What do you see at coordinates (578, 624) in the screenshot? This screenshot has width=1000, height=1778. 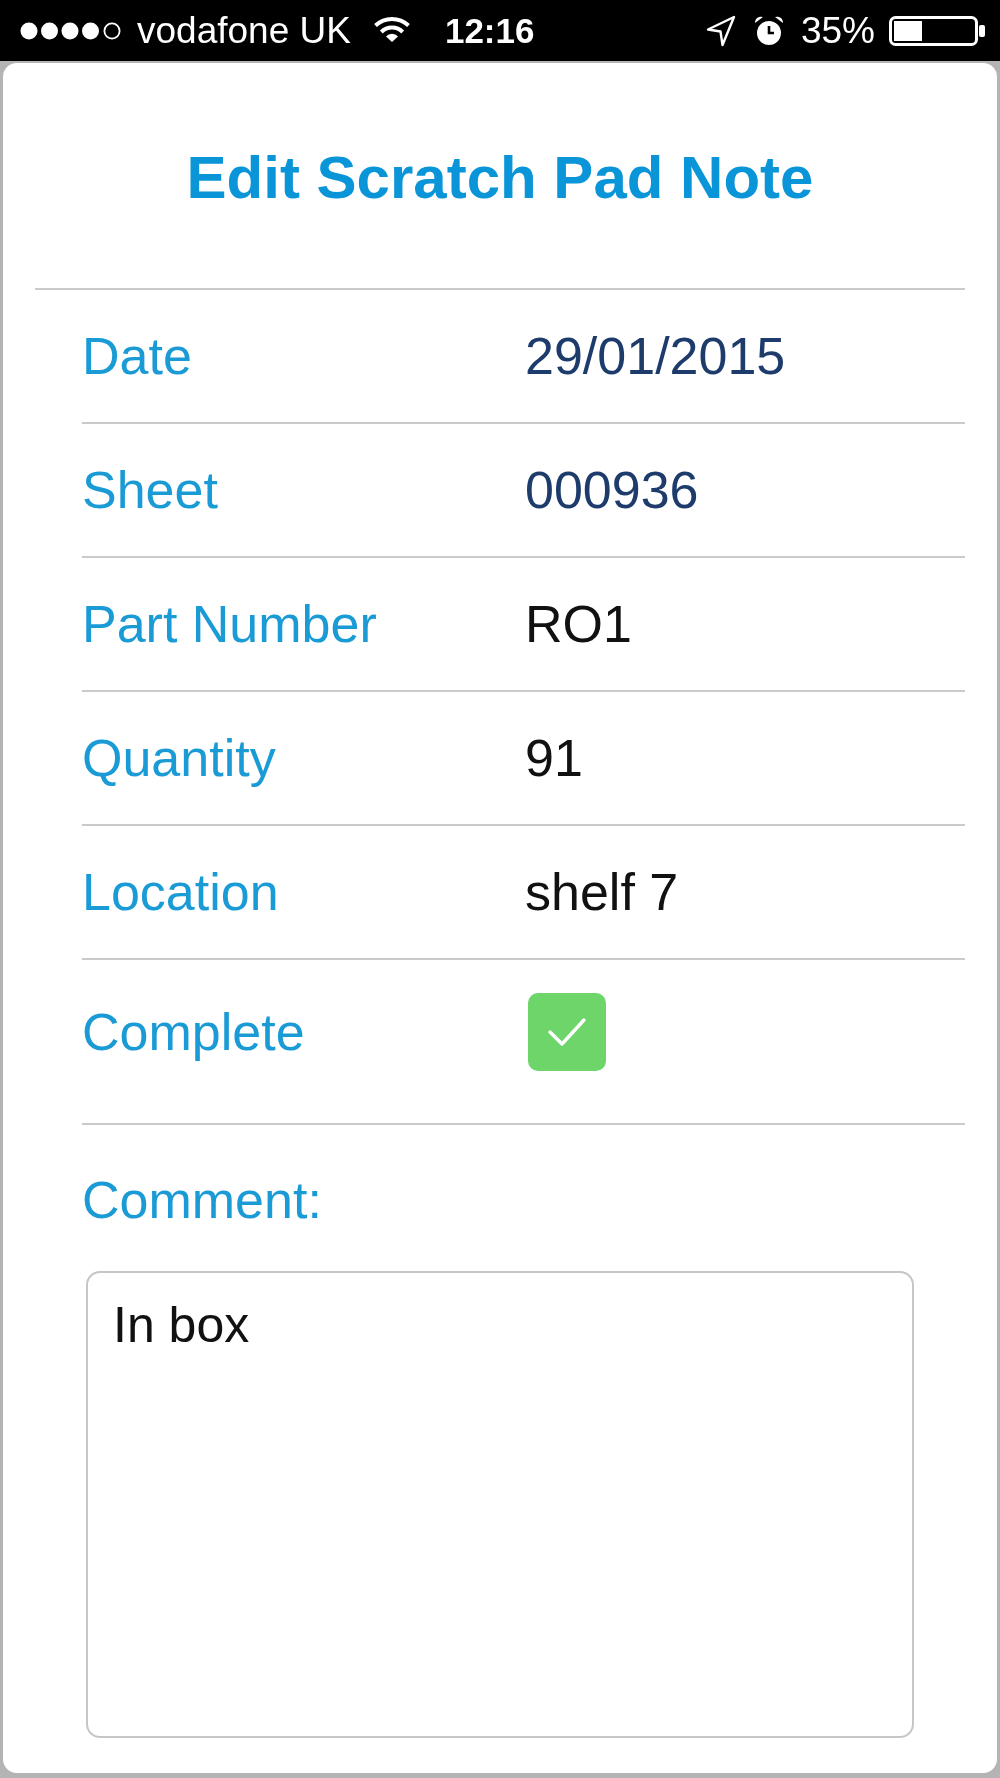 I see `field-value: RO1` at bounding box center [578, 624].